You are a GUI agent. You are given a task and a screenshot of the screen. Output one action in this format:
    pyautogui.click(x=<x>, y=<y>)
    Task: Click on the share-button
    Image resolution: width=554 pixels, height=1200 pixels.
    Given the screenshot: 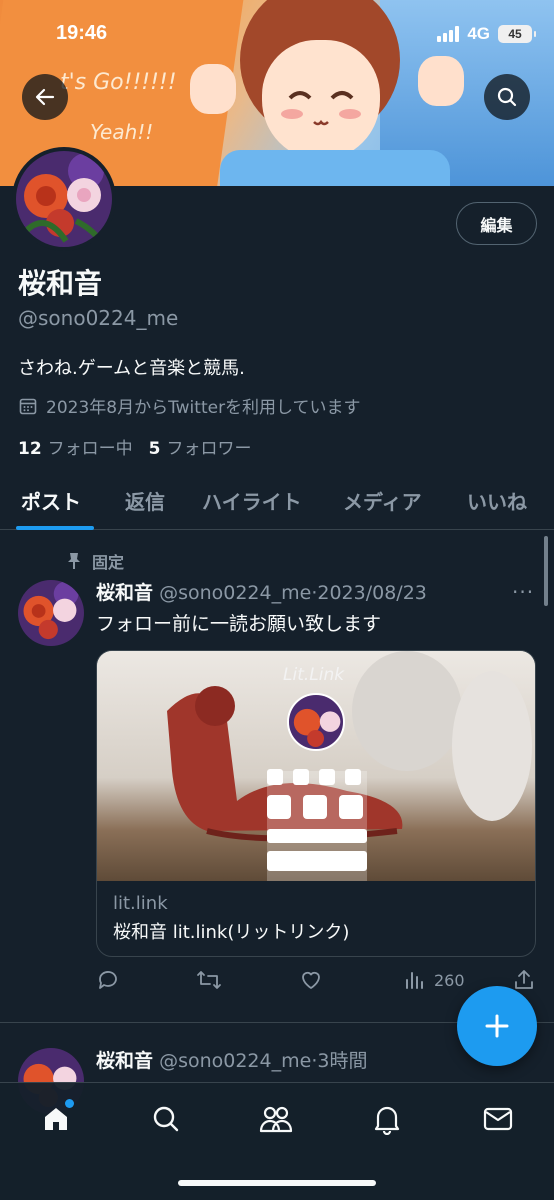 What is the action you would take?
    pyautogui.click(x=524, y=980)
    